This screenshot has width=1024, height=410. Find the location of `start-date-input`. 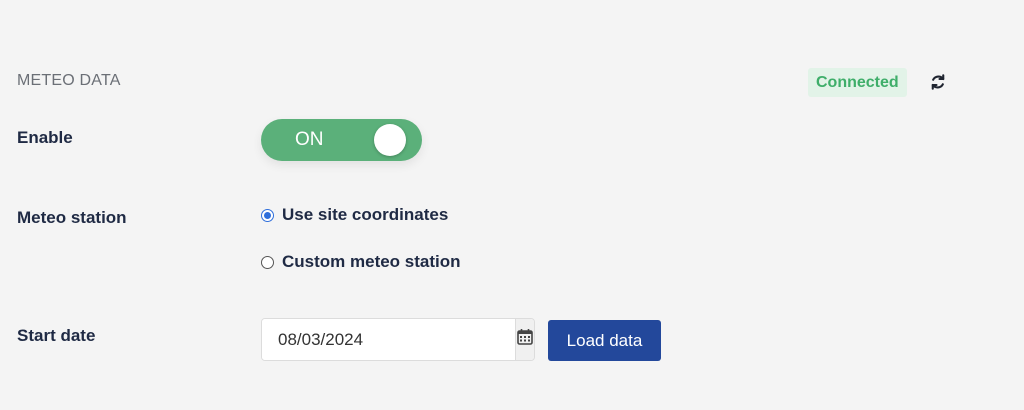

start-date-input is located at coordinates (388, 339).